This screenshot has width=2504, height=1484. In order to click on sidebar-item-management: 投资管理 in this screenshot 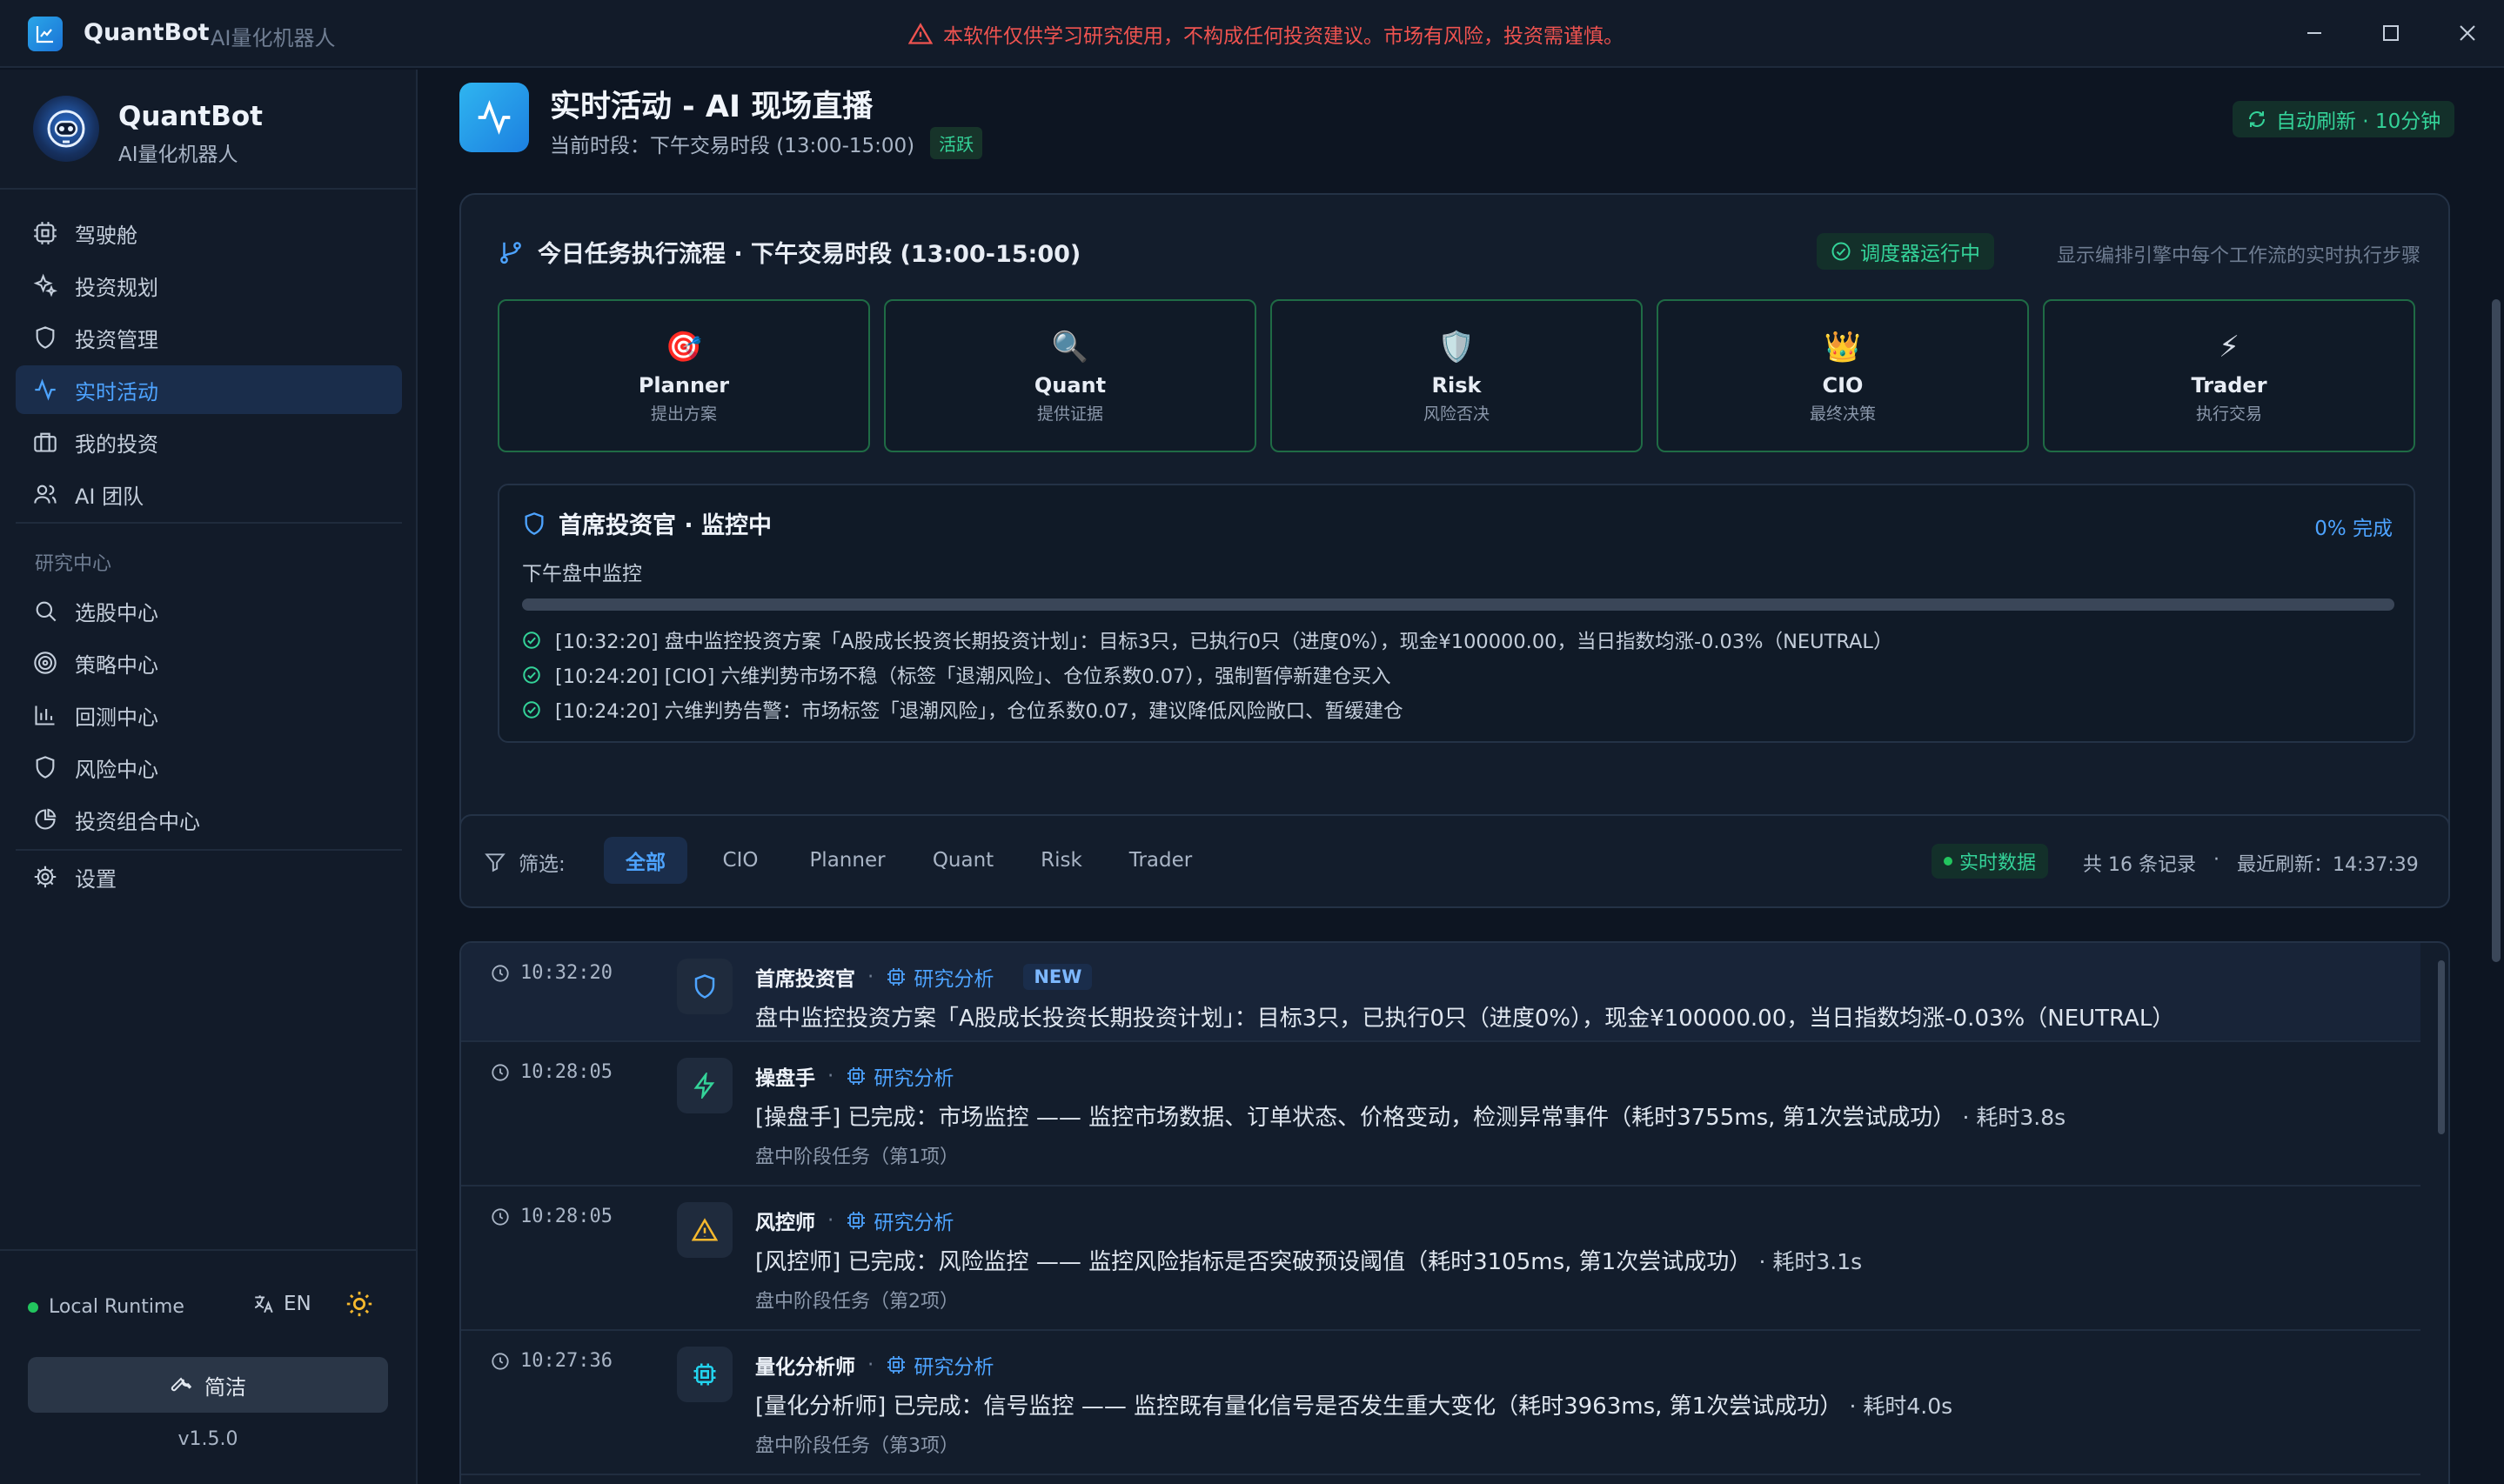, I will do `click(209, 337)`.